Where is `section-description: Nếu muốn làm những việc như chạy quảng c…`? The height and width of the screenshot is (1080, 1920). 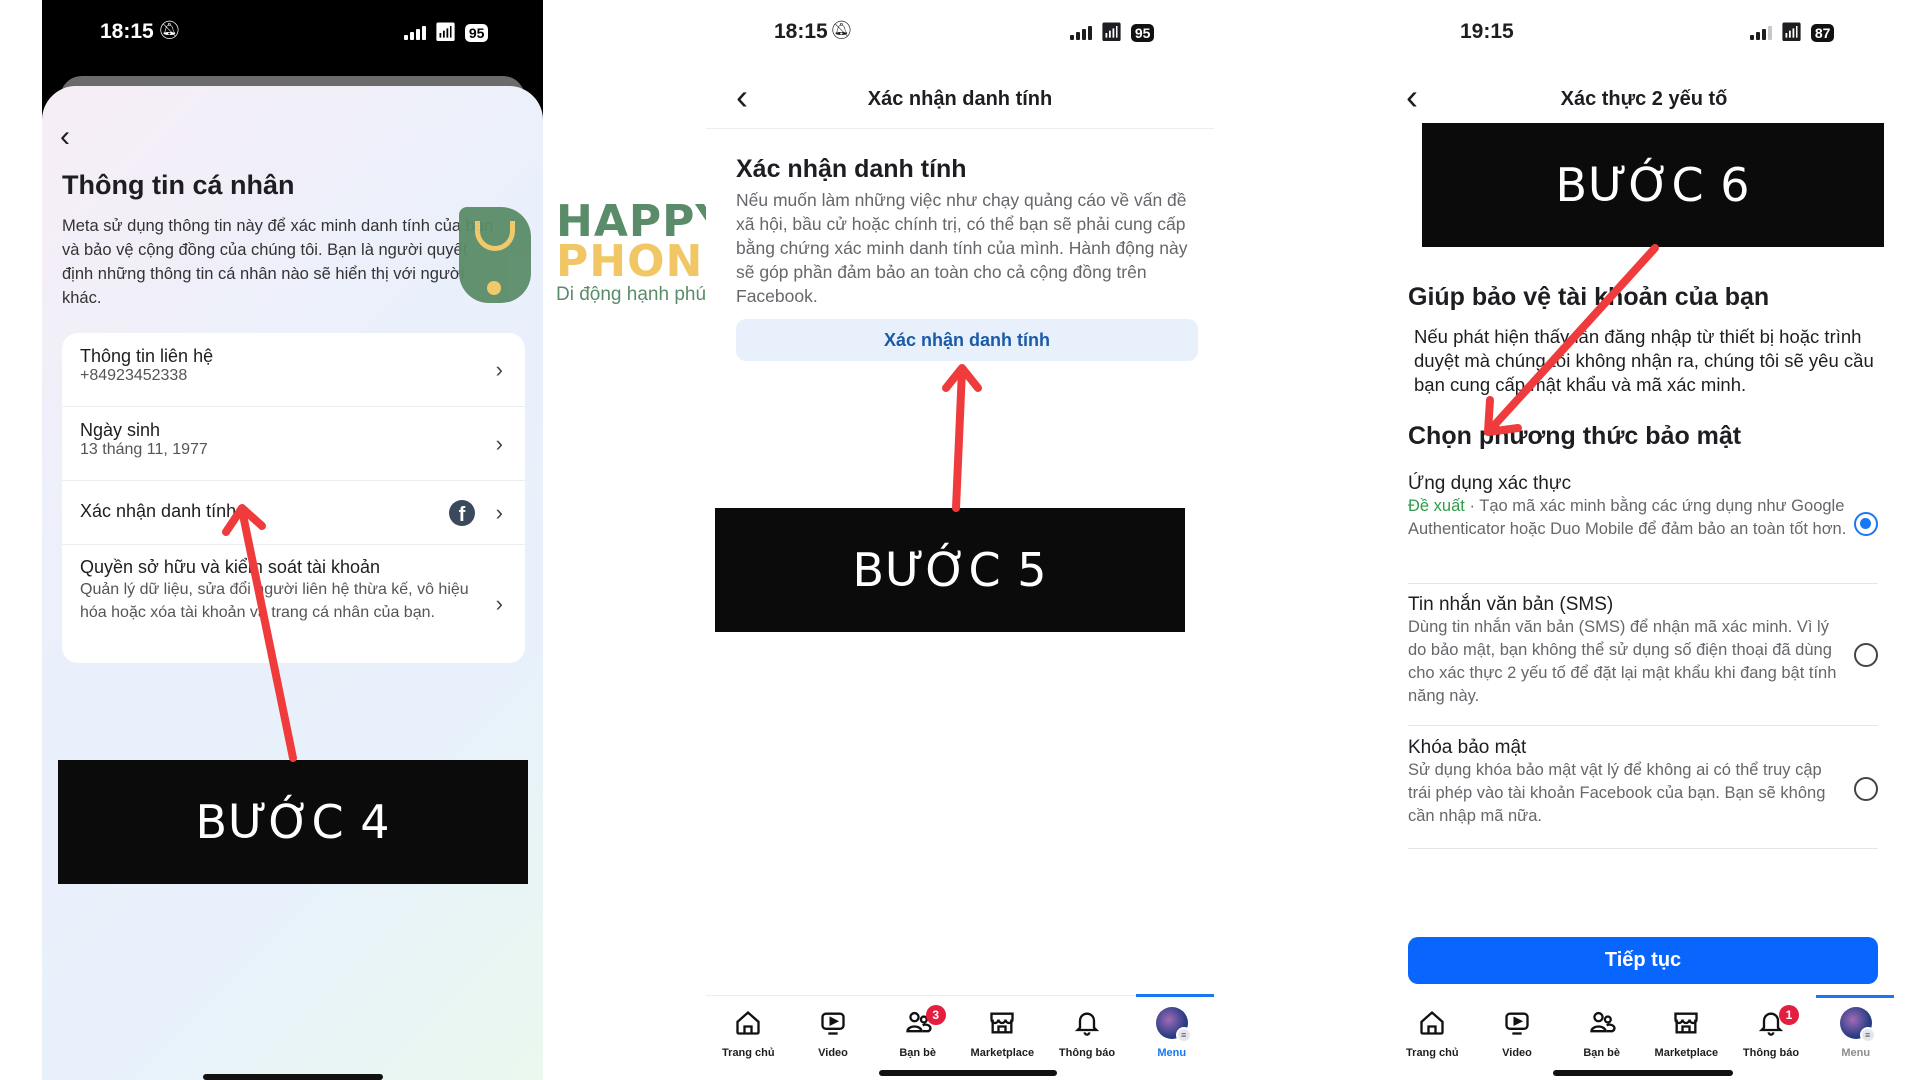
section-description: Nếu muốn làm những việc như chạy quảng c… is located at coordinates (962, 248).